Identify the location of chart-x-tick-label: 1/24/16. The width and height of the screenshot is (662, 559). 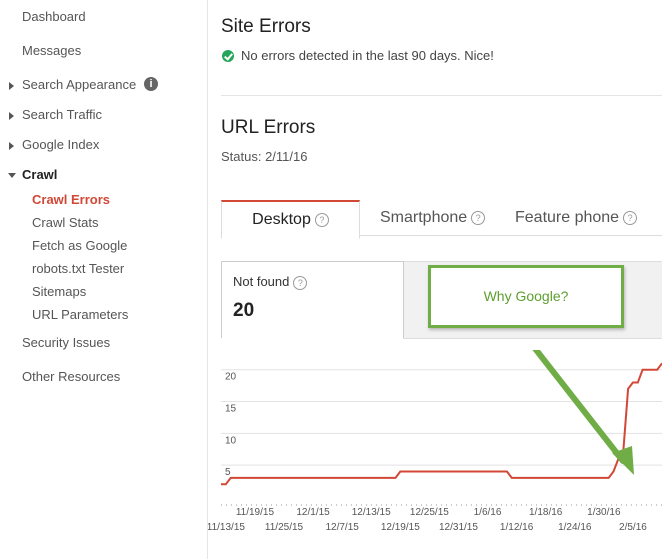
(575, 527).